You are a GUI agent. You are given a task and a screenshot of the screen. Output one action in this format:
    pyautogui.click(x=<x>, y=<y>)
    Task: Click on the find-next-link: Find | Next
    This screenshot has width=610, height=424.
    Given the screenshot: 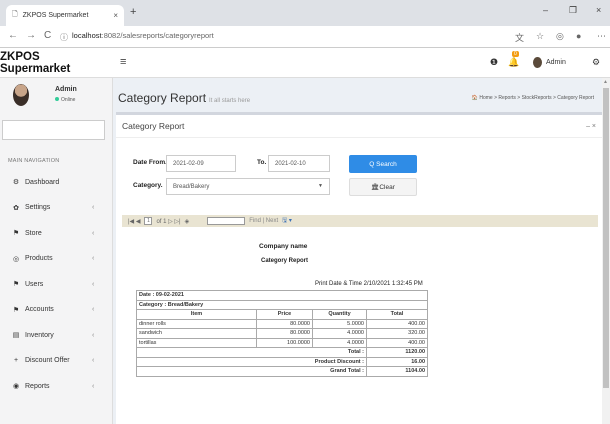 What is the action you would take?
    pyautogui.click(x=263, y=221)
    